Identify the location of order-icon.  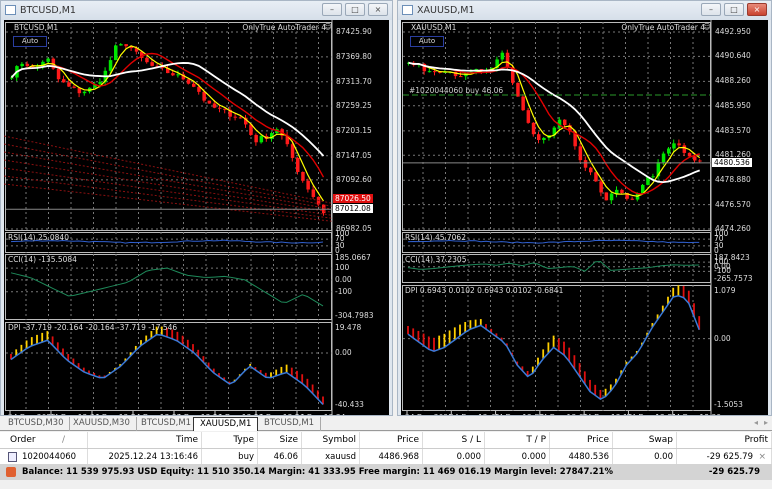
(12, 457).